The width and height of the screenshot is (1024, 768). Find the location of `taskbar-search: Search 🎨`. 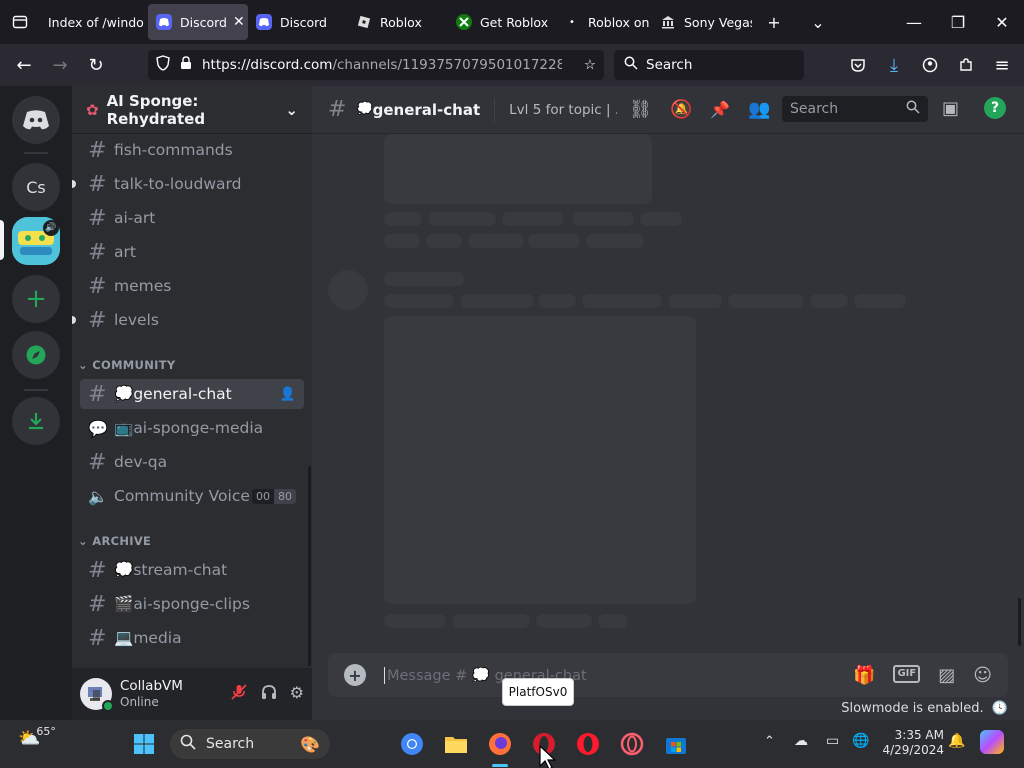

taskbar-search: Search 🎨 is located at coordinates (250, 744).